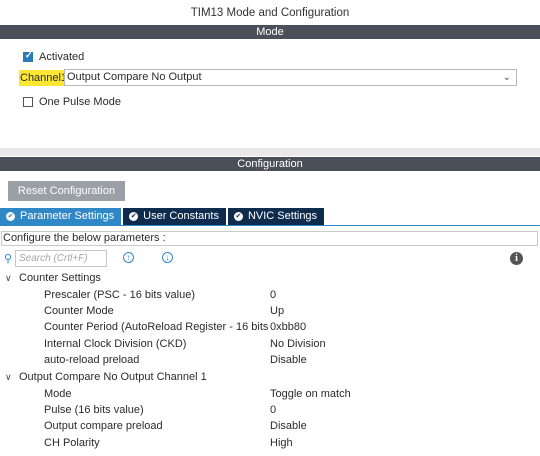 This screenshot has height=456, width=540. What do you see at coordinates (8, 259) in the screenshot?
I see `search-icon: ⚲` at bounding box center [8, 259].